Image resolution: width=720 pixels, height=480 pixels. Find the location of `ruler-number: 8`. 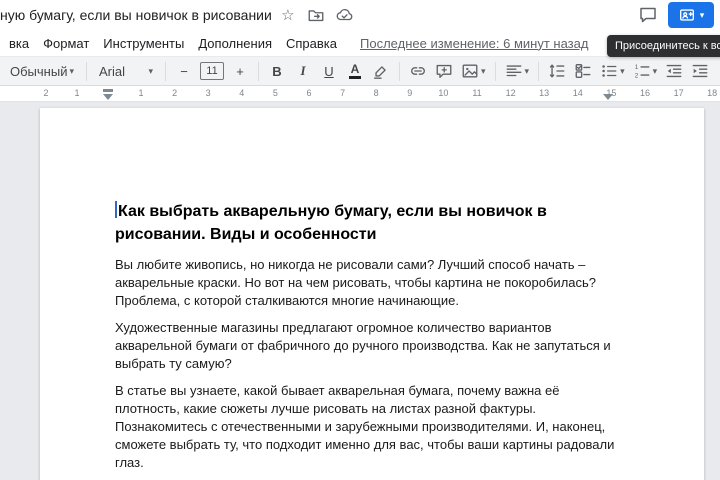

ruler-number: 8 is located at coordinates (376, 93).